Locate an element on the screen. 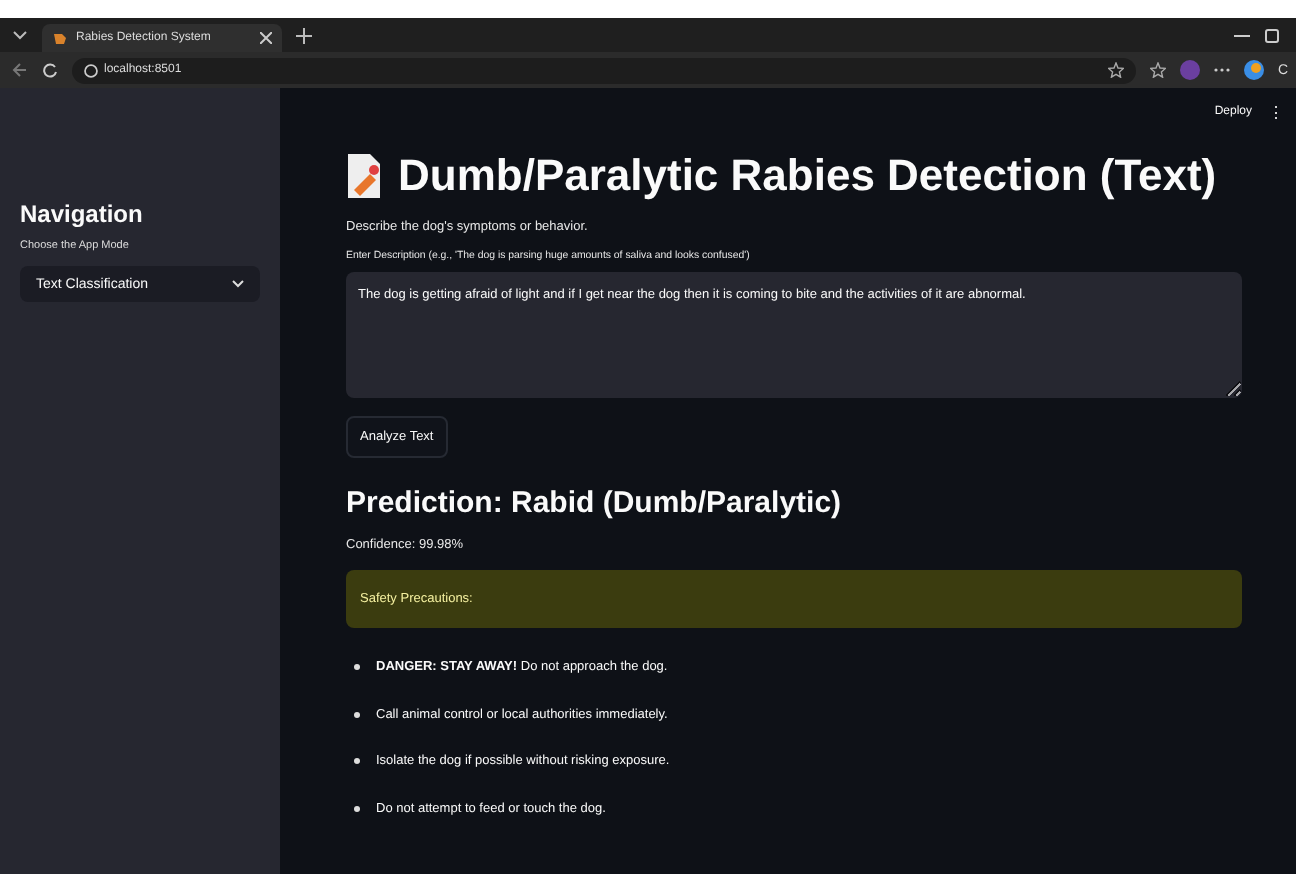  more-icon is located at coordinates (1221, 70).